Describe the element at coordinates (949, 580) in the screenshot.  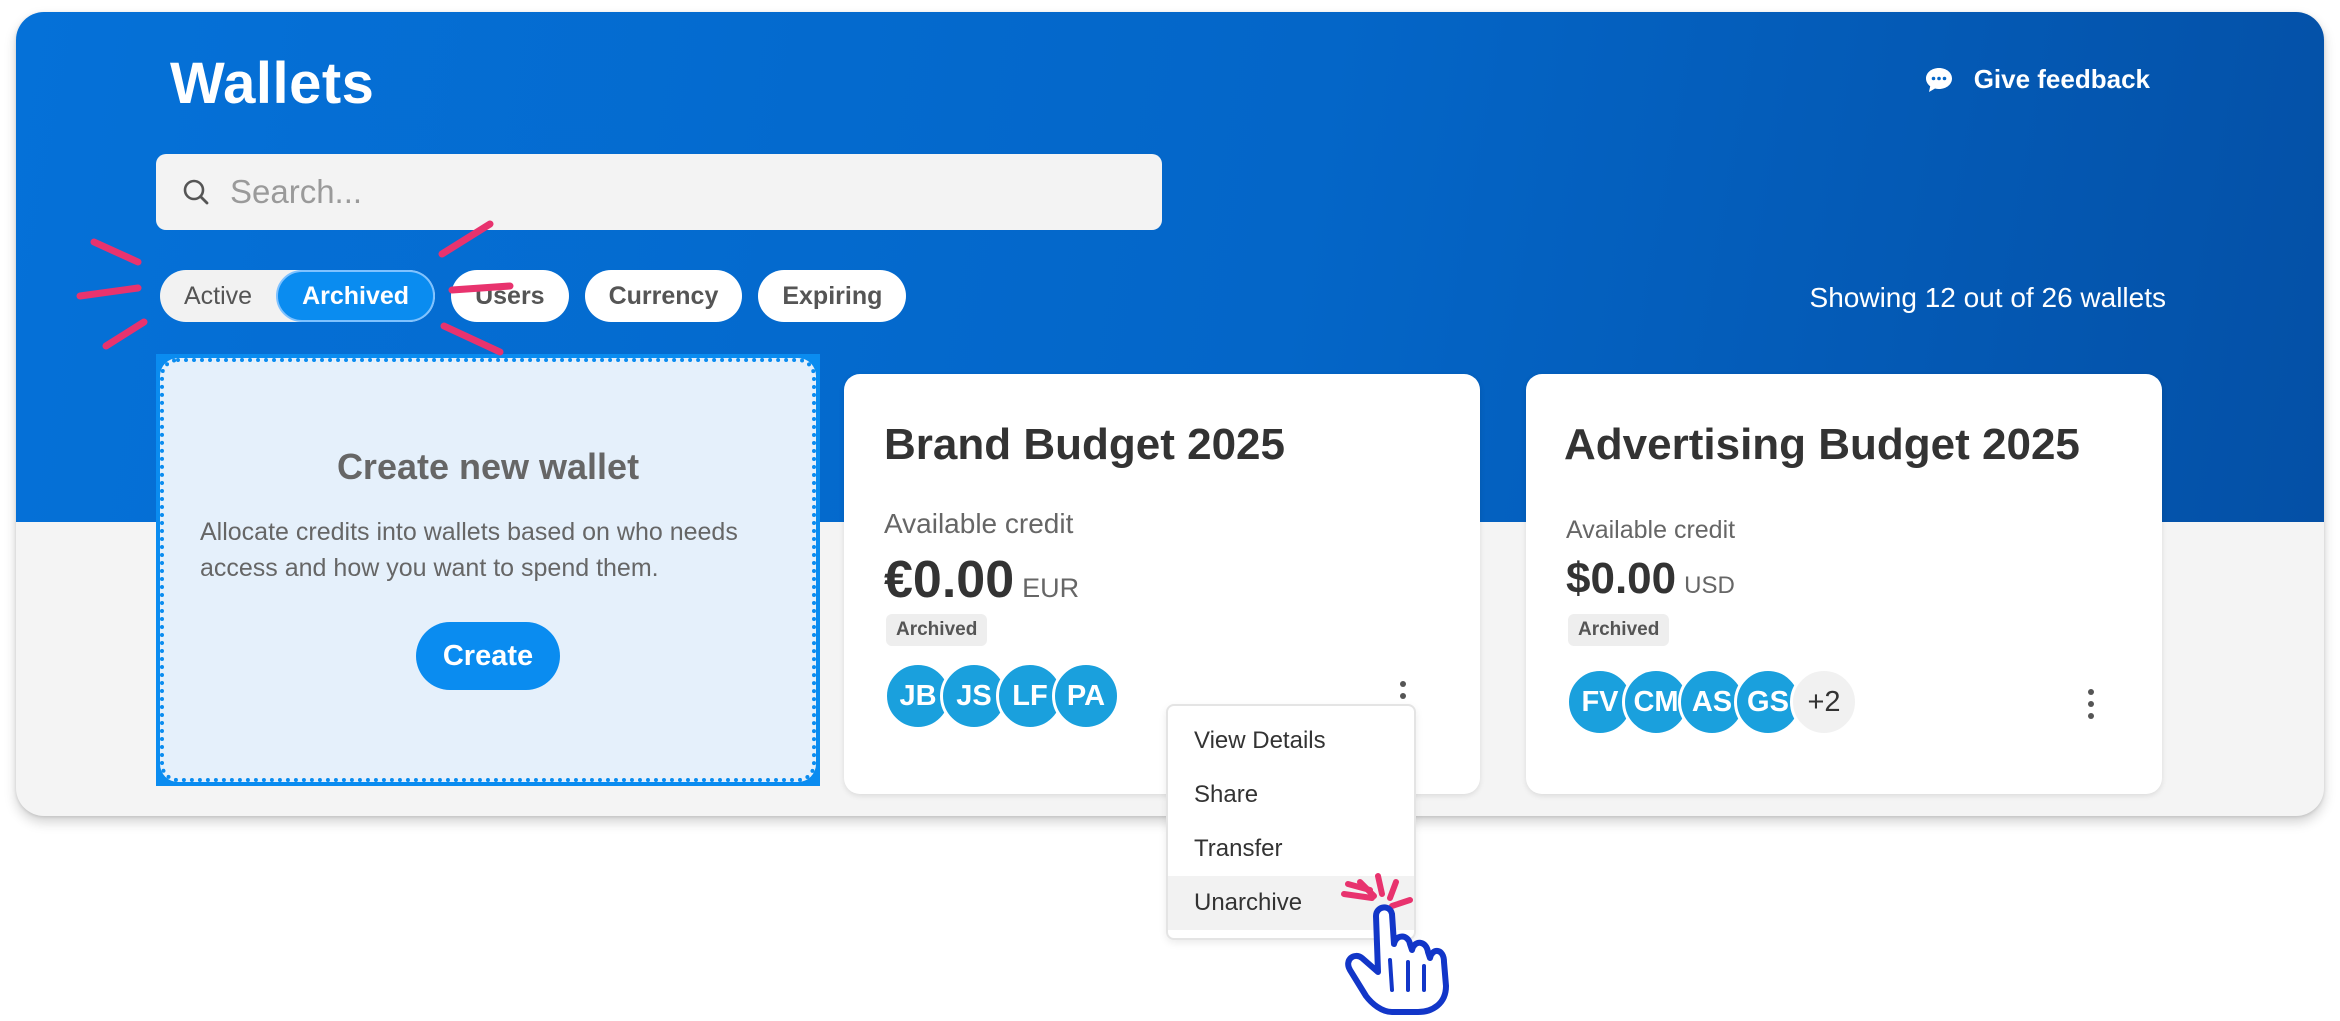
I see `amount-value: €0.00` at that location.